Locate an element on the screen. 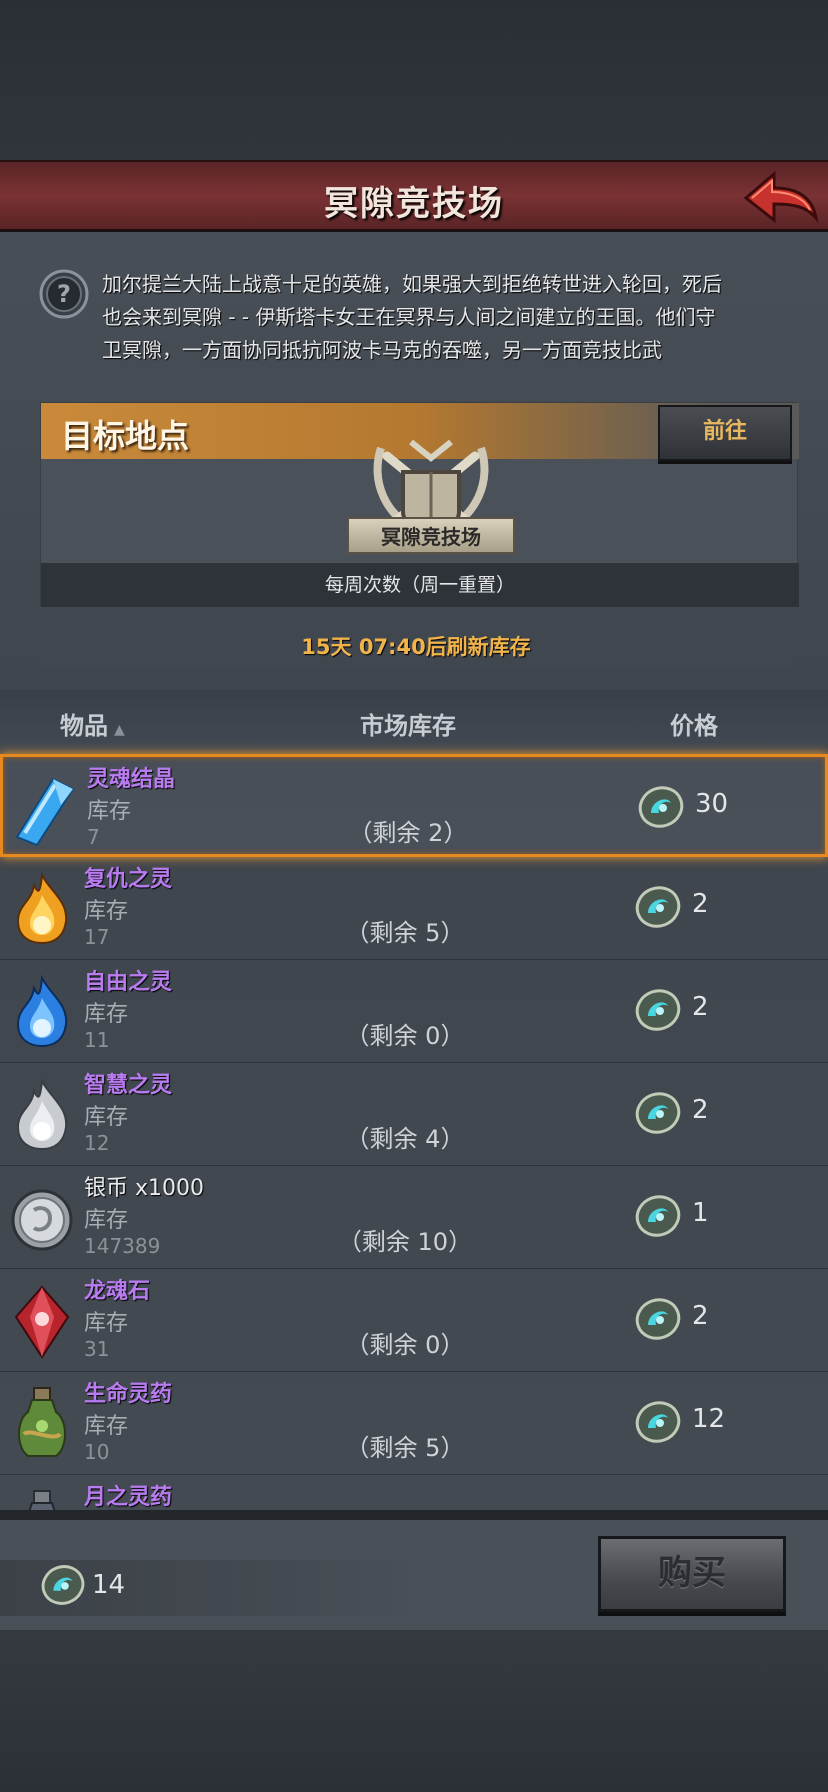 This screenshot has height=1792, width=828. title-bar: 冥隙竞技场 is located at coordinates (414, 196).